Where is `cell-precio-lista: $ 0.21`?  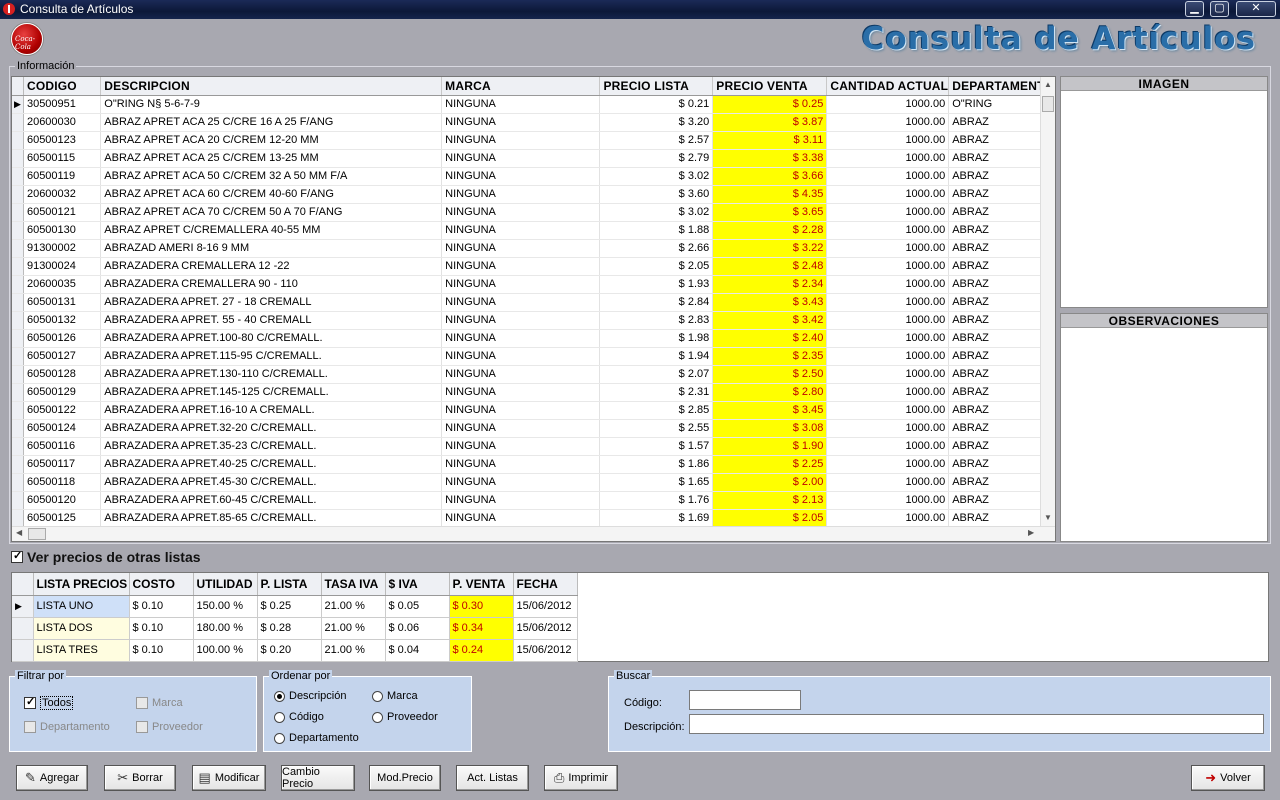 cell-precio-lista: $ 0.21 is located at coordinates (656, 104).